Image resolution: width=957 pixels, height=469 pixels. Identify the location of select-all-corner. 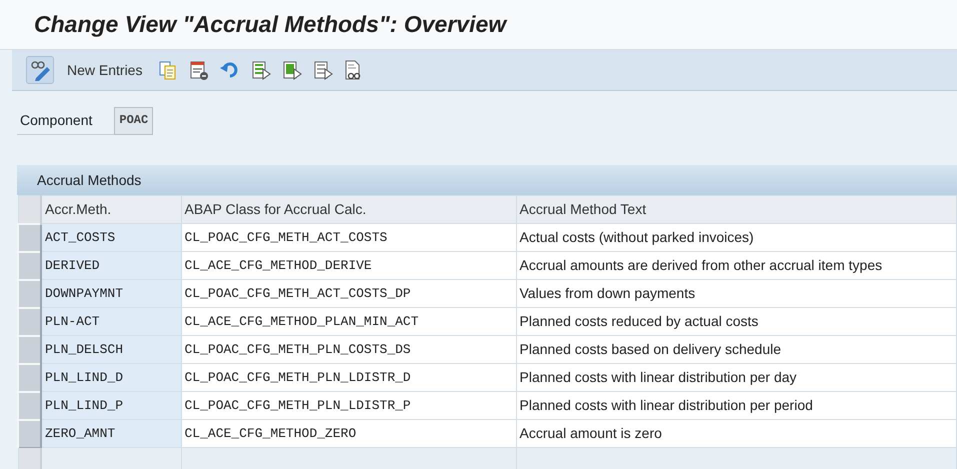
(29, 210).